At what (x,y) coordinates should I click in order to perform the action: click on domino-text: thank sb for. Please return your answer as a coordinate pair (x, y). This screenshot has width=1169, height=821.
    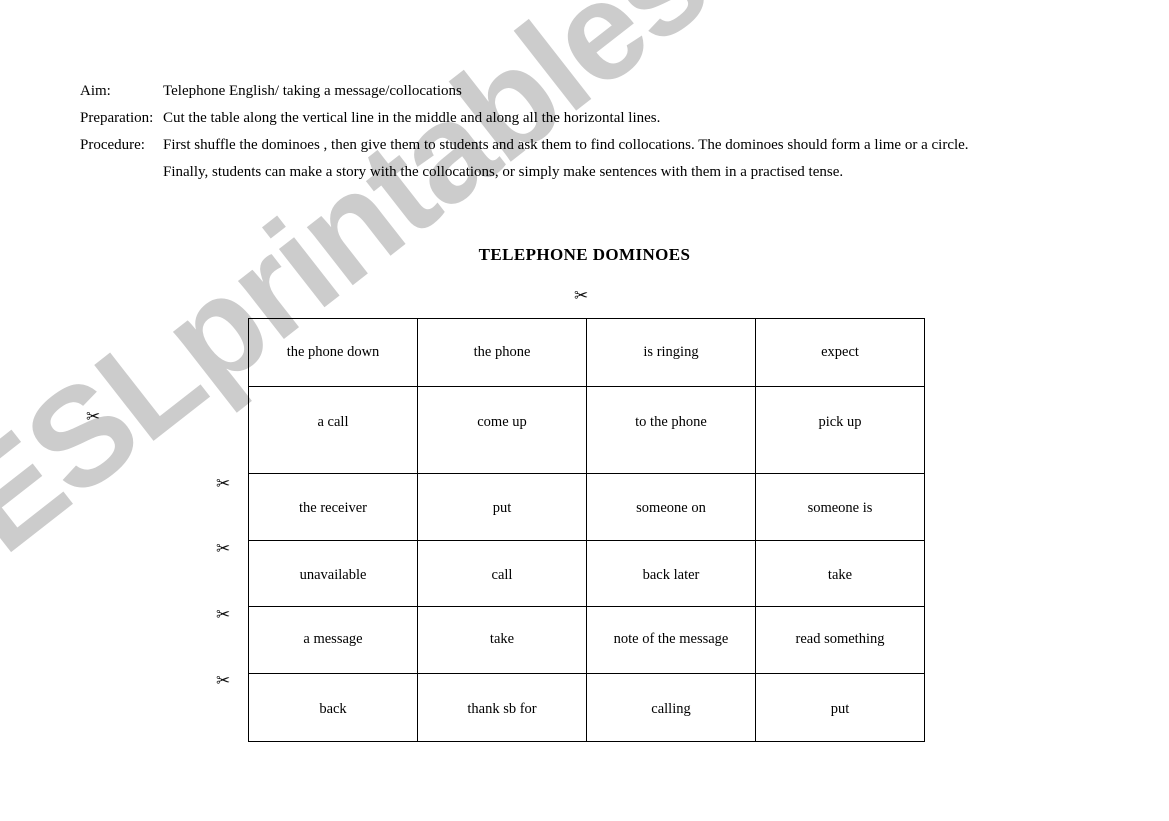
    Looking at the image, I should click on (502, 709).